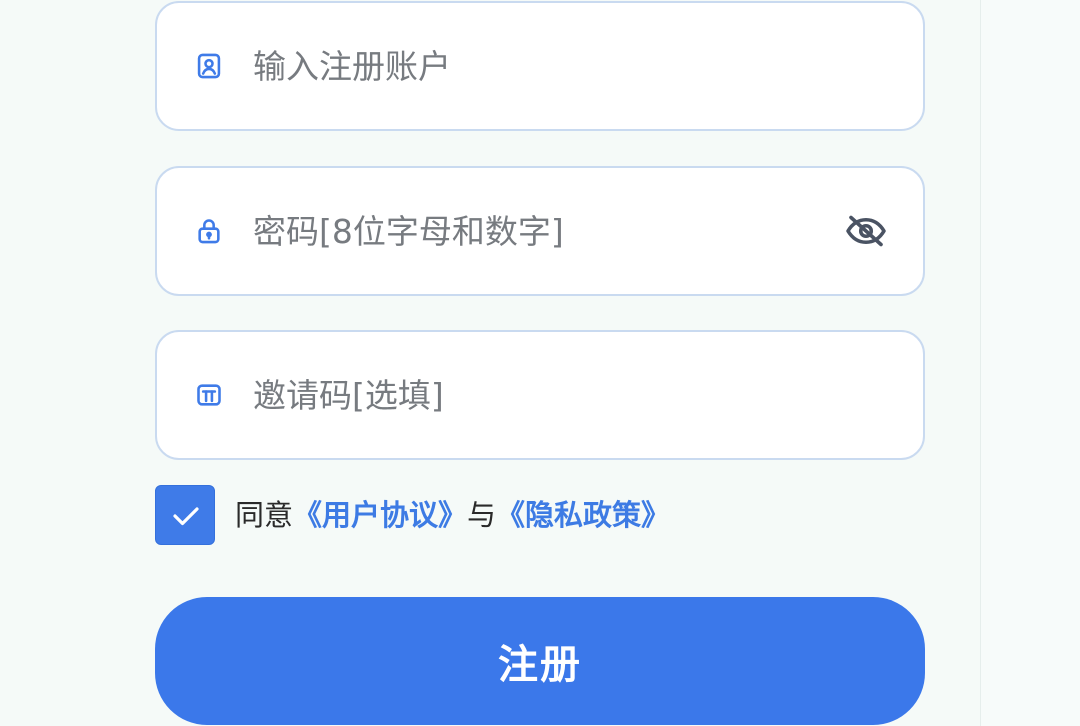  I want to click on agree-checkbox, so click(185, 515).